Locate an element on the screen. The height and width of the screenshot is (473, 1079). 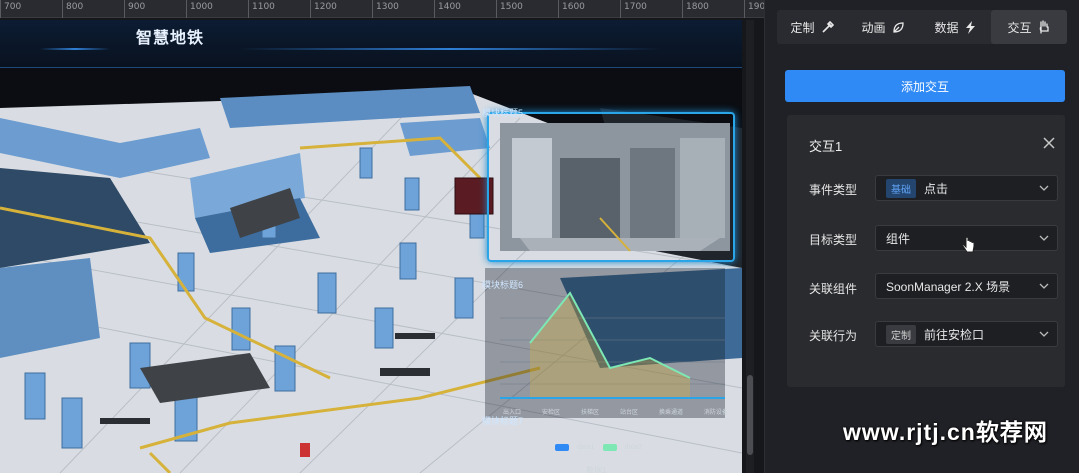
ruler-tick: 1700 is located at coordinates (633, 9).